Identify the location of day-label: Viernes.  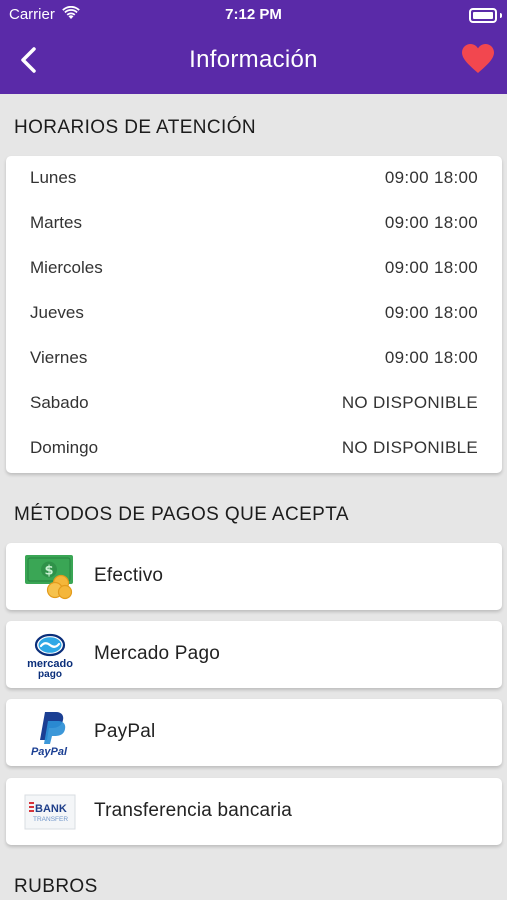
(59, 357).